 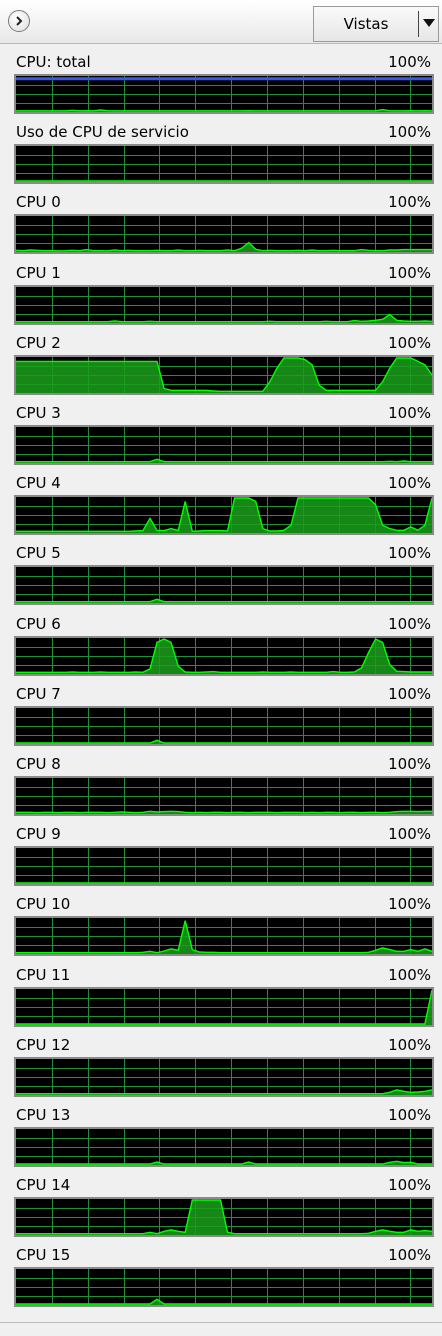 I want to click on cpu-panel: CPU 10 100%, so click(x=224, y=929).